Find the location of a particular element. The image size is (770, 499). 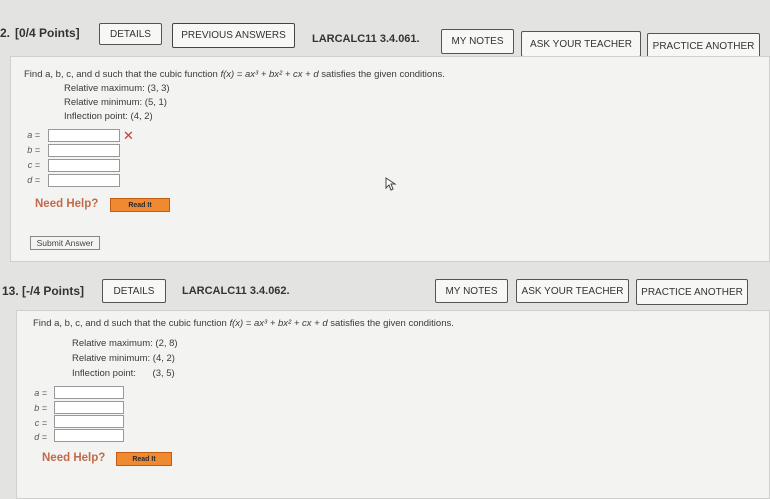

q12-c-input is located at coordinates (84, 165).